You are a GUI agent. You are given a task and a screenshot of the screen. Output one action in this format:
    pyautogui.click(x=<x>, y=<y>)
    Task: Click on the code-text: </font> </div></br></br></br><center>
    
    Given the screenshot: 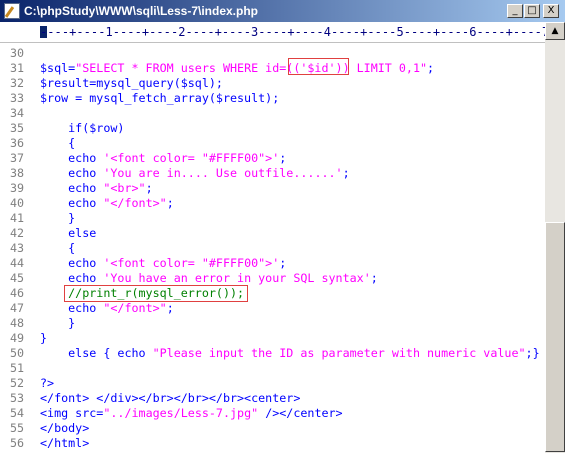 What is the action you would take?
    pyautogui.click(x=170, y=398)
    